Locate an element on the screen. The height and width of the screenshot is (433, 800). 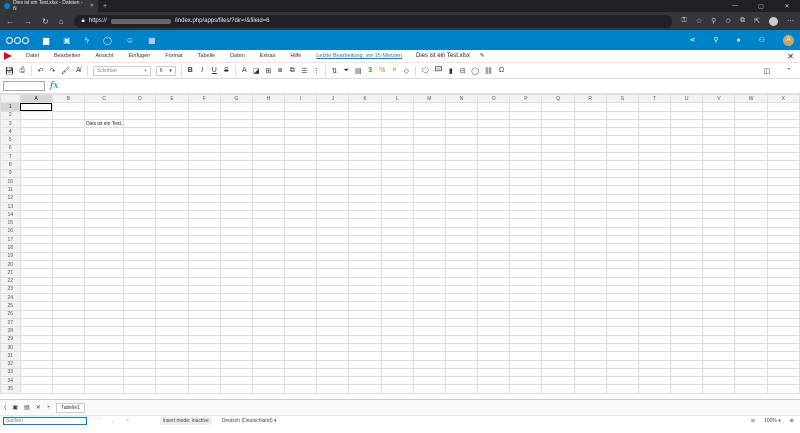
cell-i32 is located at coordinates (301, 364).